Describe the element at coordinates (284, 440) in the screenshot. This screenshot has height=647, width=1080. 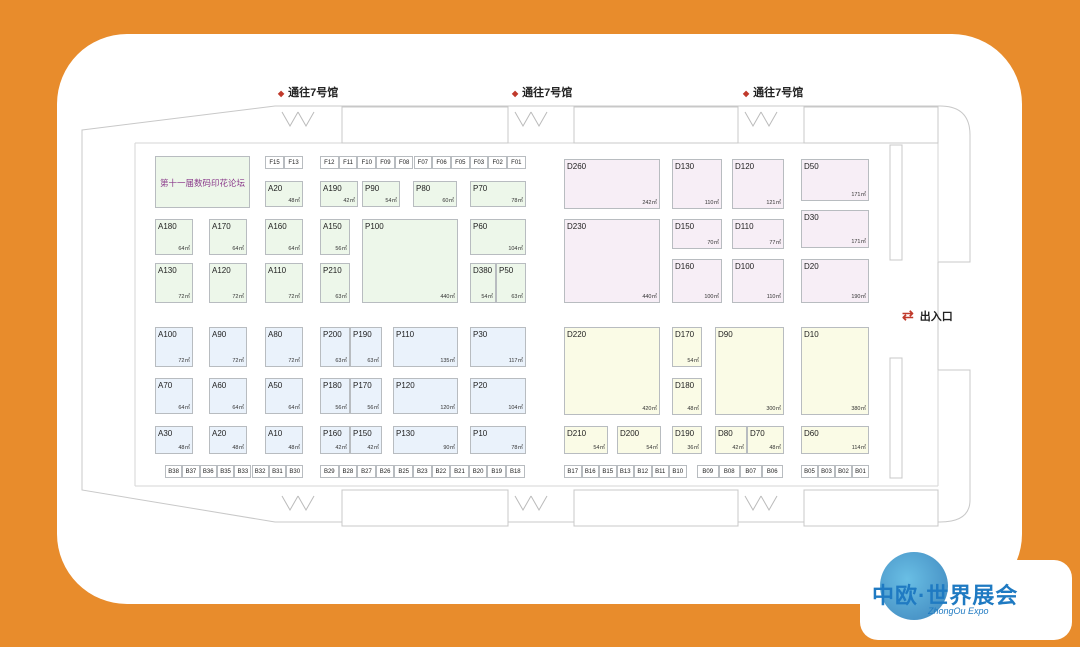
I see `booth-a10: A10 48㎡` at that location.